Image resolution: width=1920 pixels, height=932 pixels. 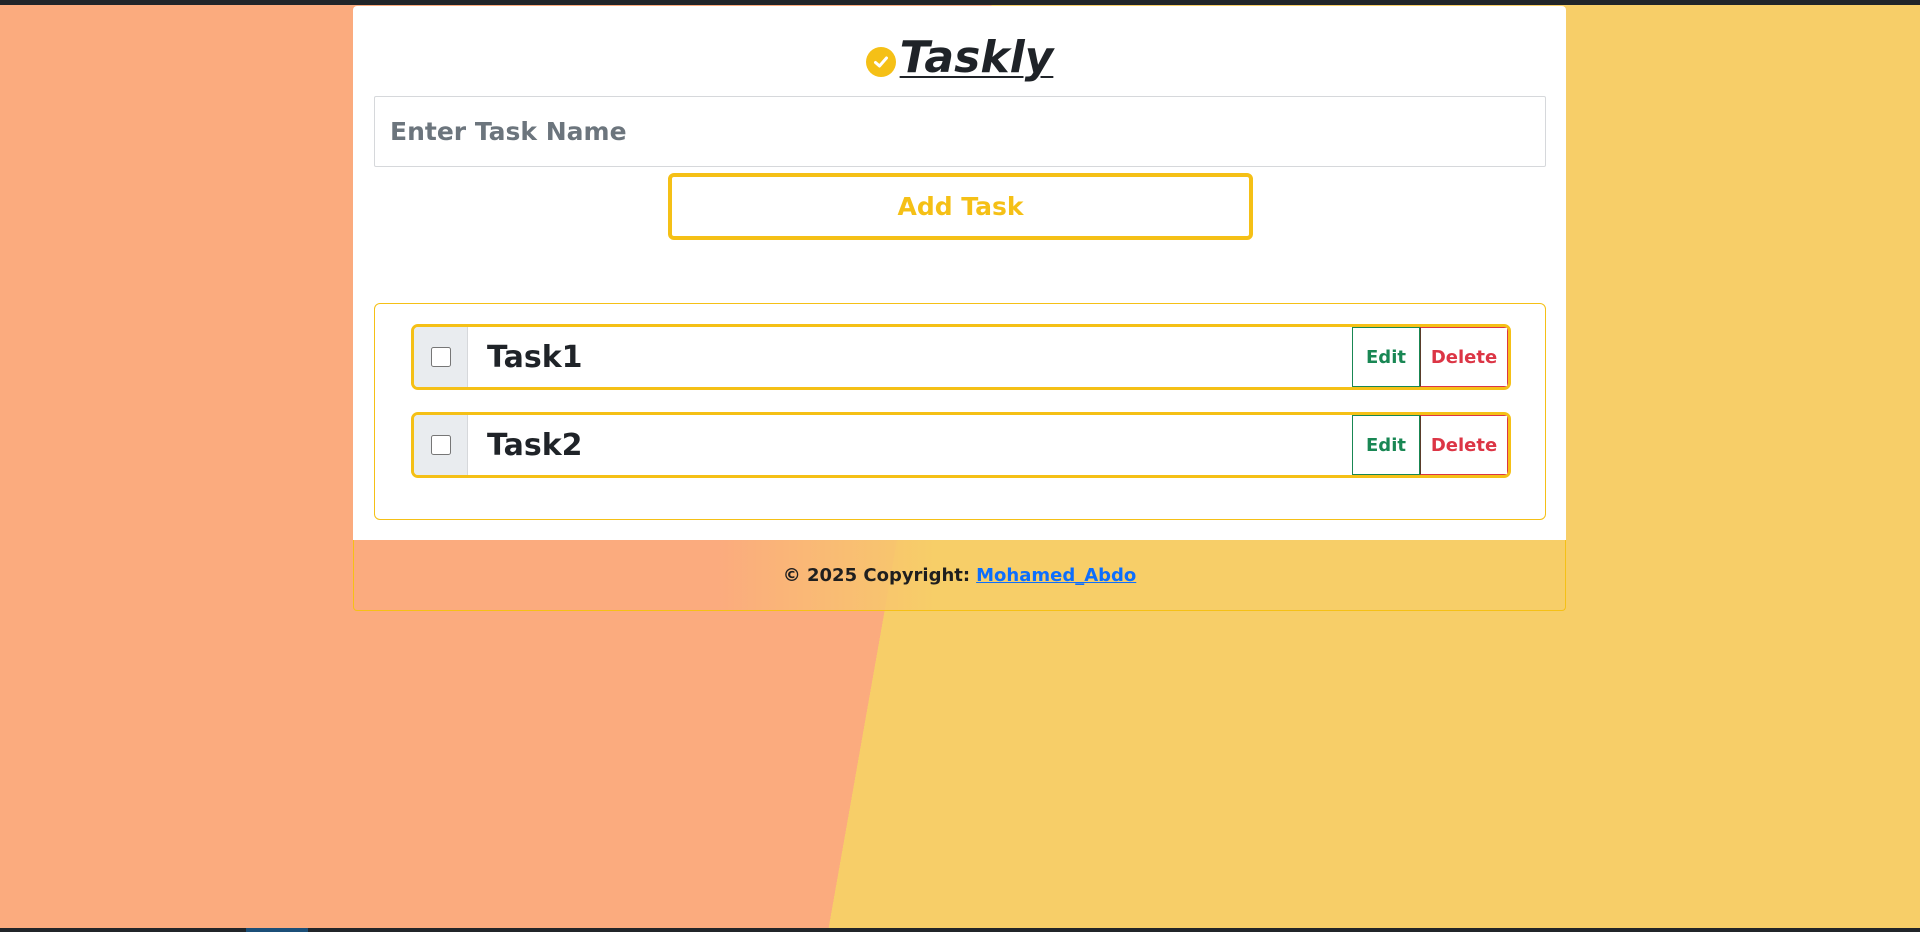 I want to click on task-item: Task2 Edit Delete, so click(x=961, y=445).